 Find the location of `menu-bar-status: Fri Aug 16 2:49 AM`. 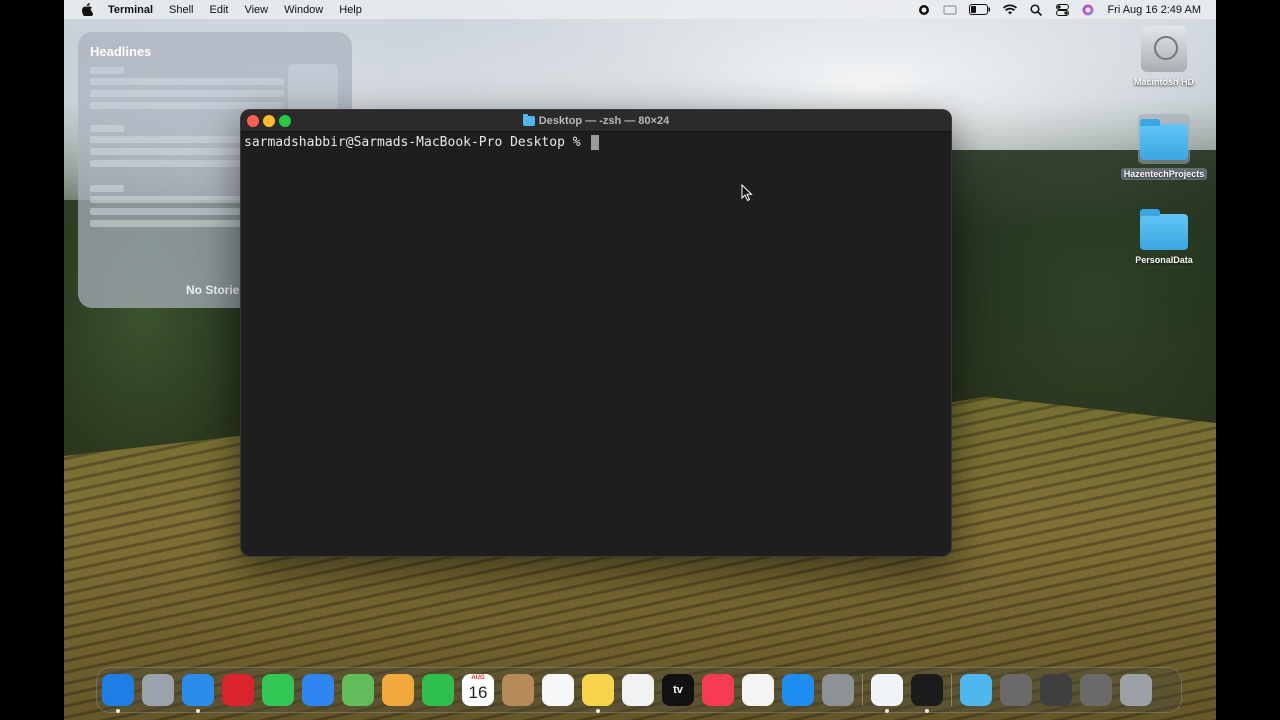

menu-bar-status: Fri Aug 16 2:49 AM is located at coordinates (1066, 9).